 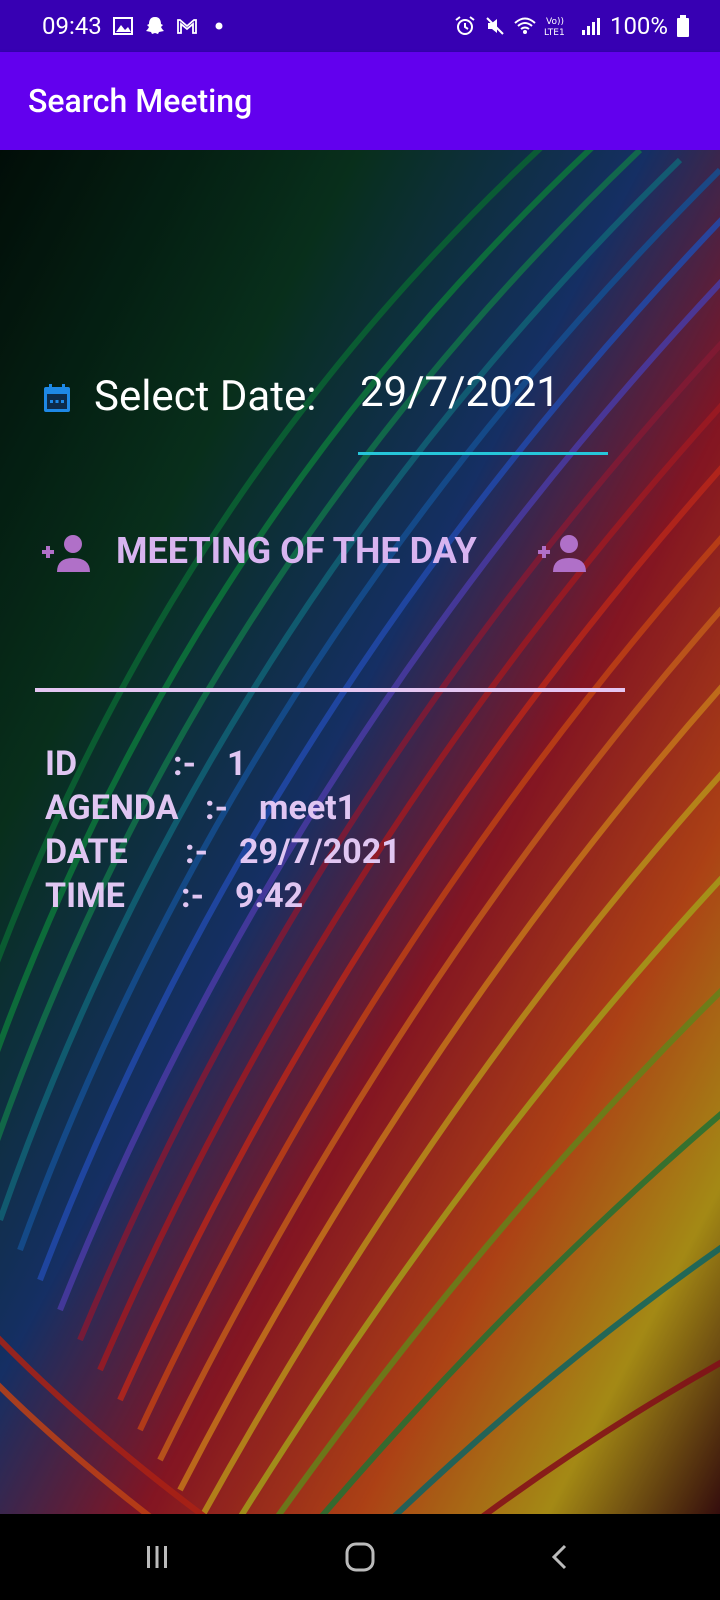 What do you see at coordinates (555, 22) in the screenshot?
I see `svg-text: Vo))` at bounding box center [555, 22].